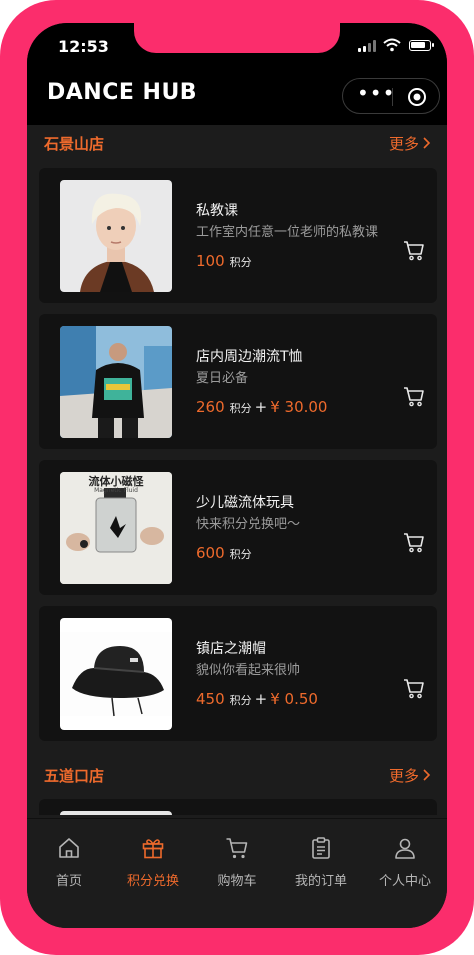 Image resolution: width=474 pixels, height=955 pixels. What do you see at coordinates (248, 670) in the screenshot?
I see `product-desc: 貌似你看起来很帅` at bounding box center [248, 670].